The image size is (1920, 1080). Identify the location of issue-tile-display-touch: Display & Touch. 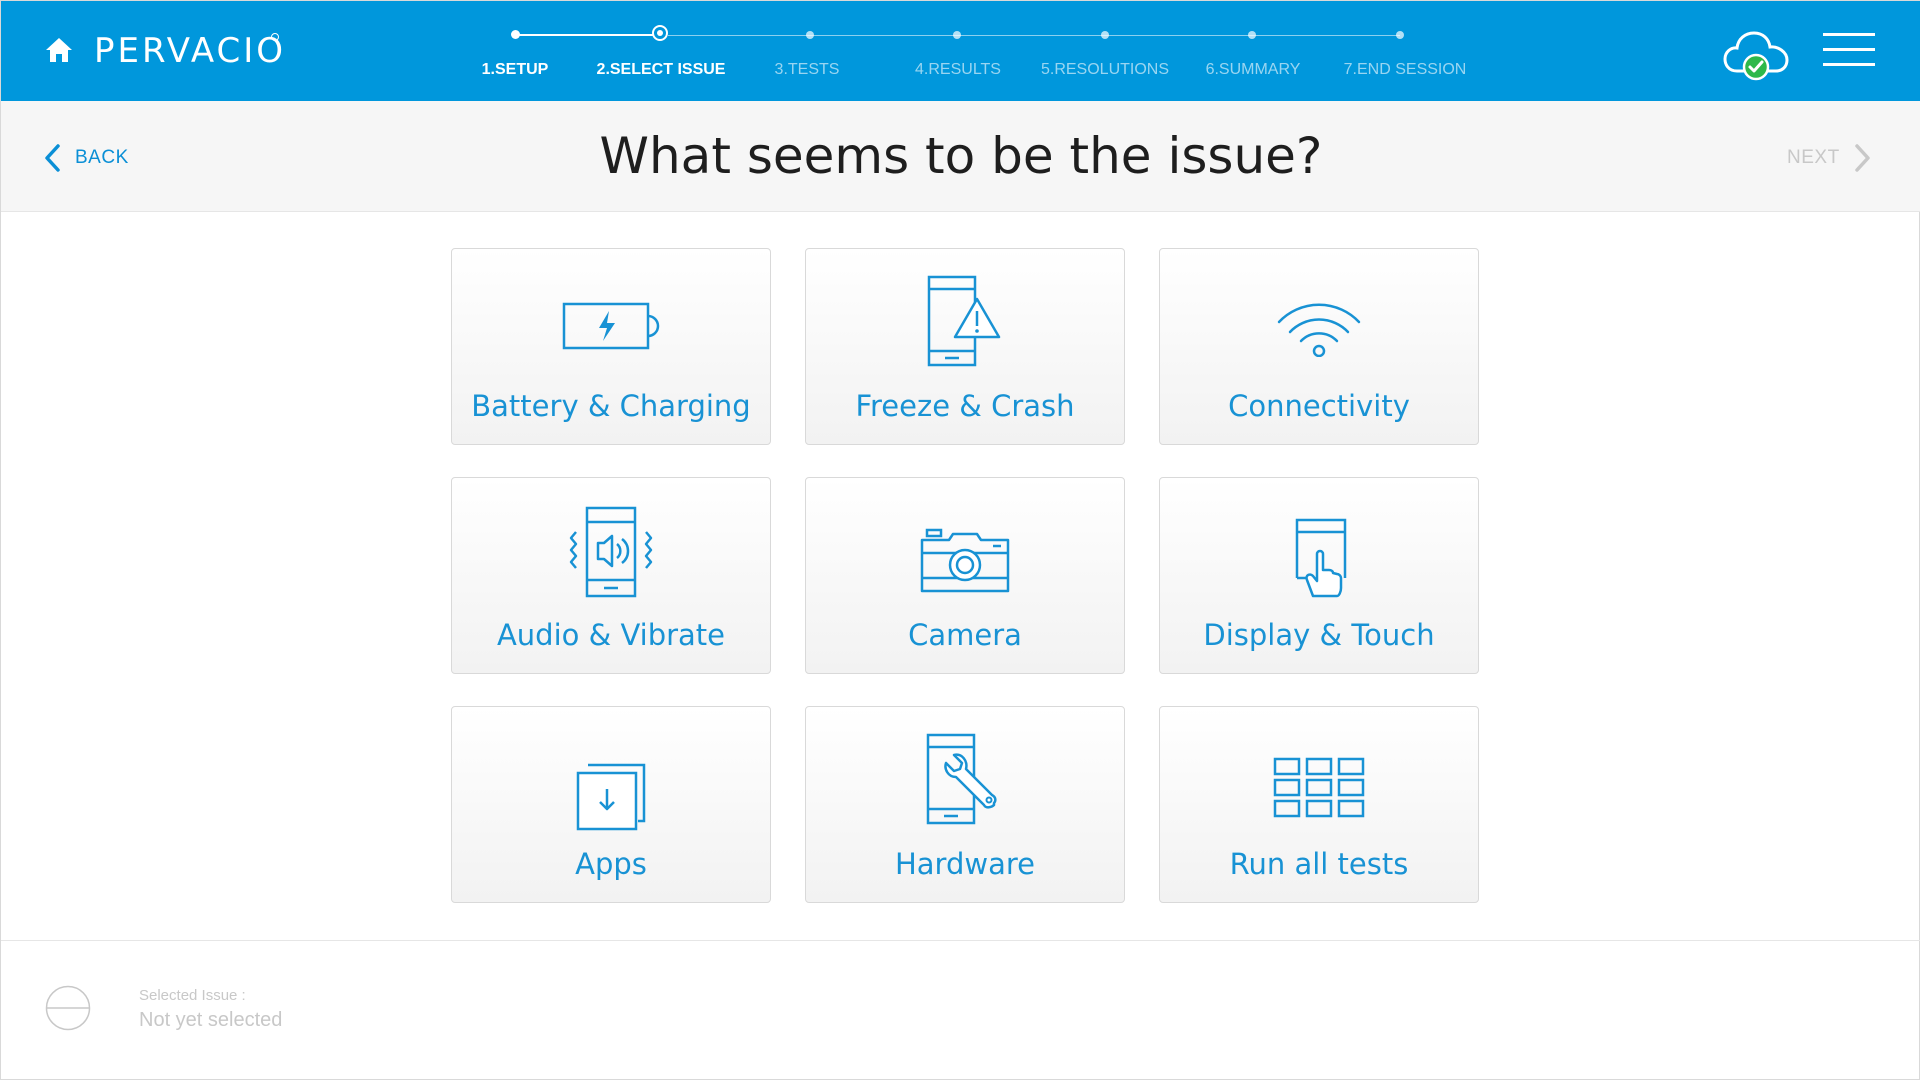
(1319, 575).